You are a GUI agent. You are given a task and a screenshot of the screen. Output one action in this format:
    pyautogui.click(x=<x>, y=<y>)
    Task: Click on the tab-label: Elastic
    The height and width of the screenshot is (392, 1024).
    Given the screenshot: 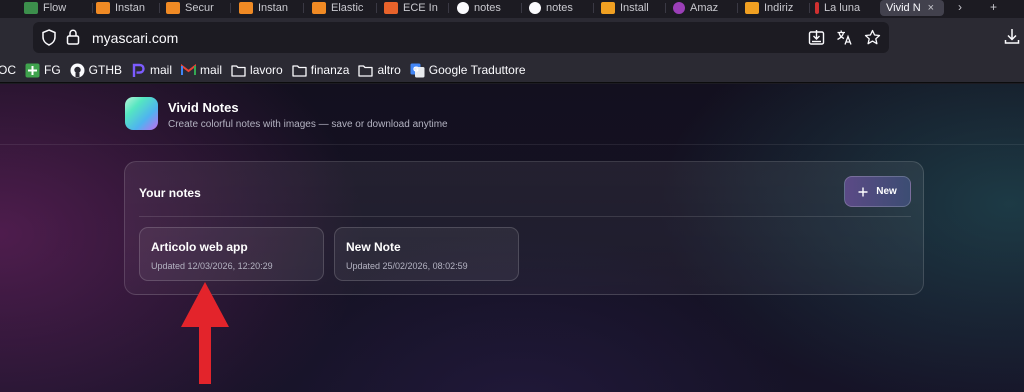 What is the action you would take?
    pyautogui.click(x=347, y=8)
    